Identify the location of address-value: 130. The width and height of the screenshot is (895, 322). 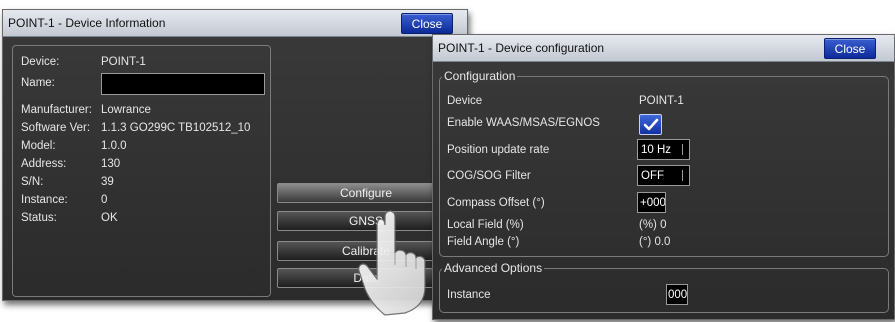
(111, 164).